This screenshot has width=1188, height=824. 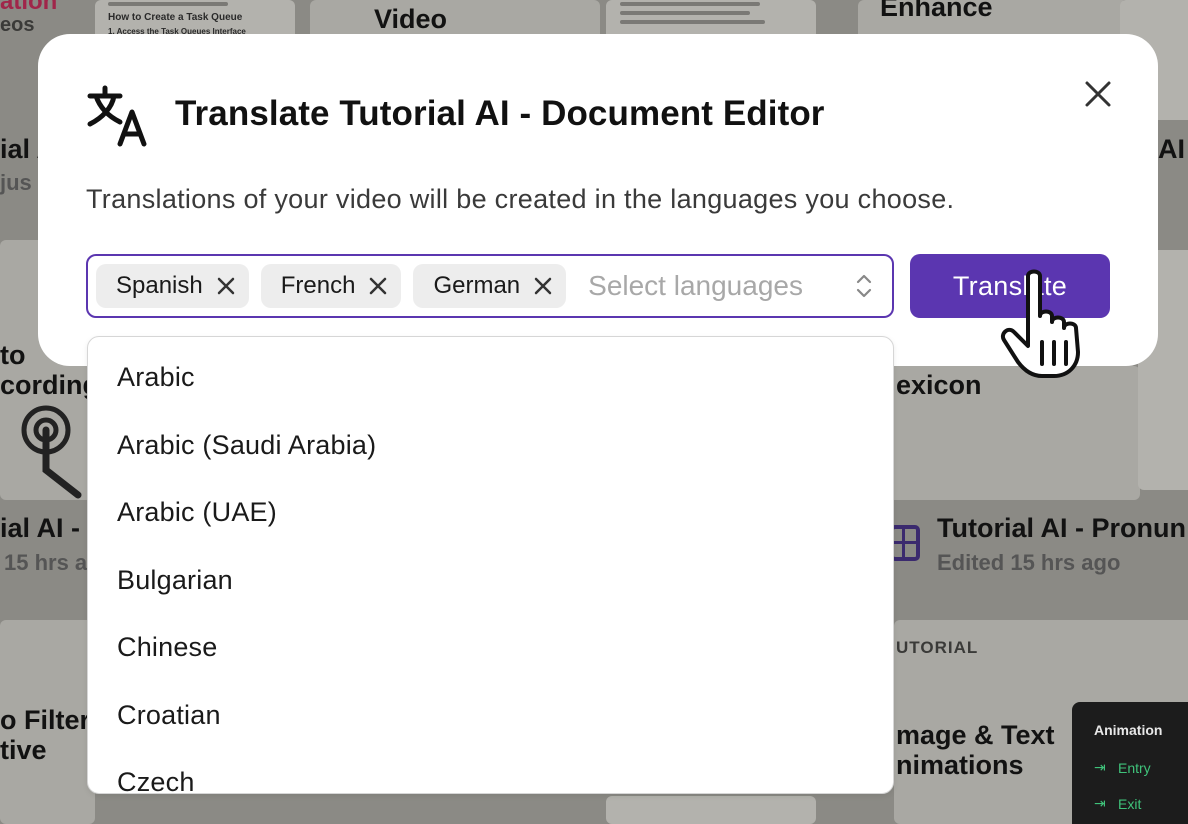 I want to click on bg-text: cording, so click(x=49, y=385).